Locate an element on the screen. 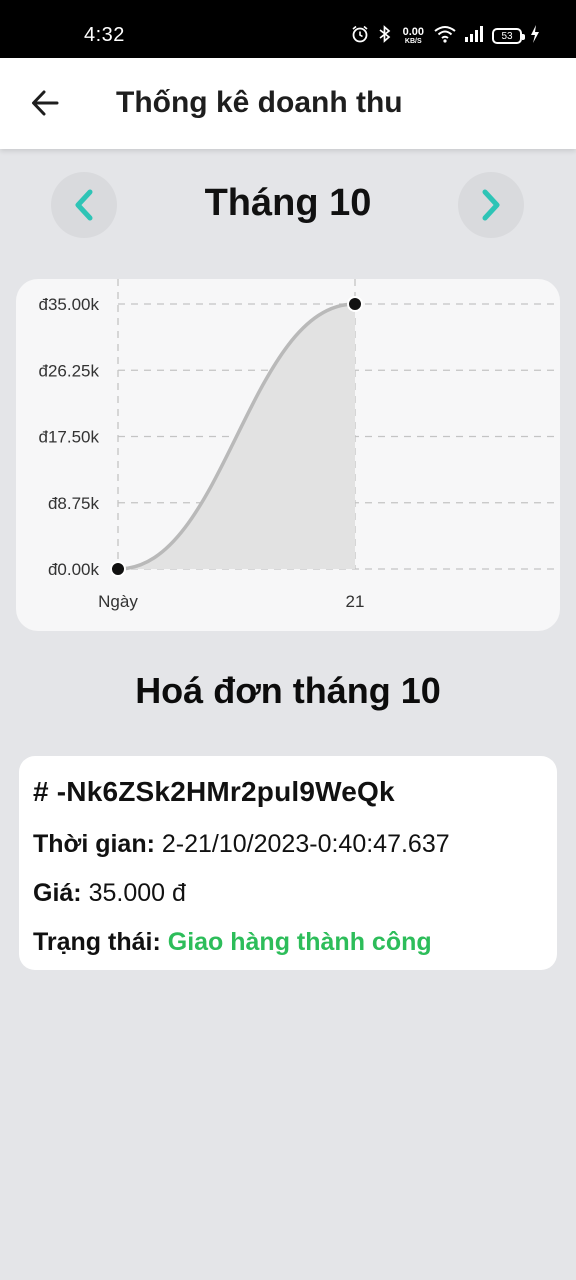  invoice-price-row: Giá: 35.000 đ is located at coordinates (288, 893).